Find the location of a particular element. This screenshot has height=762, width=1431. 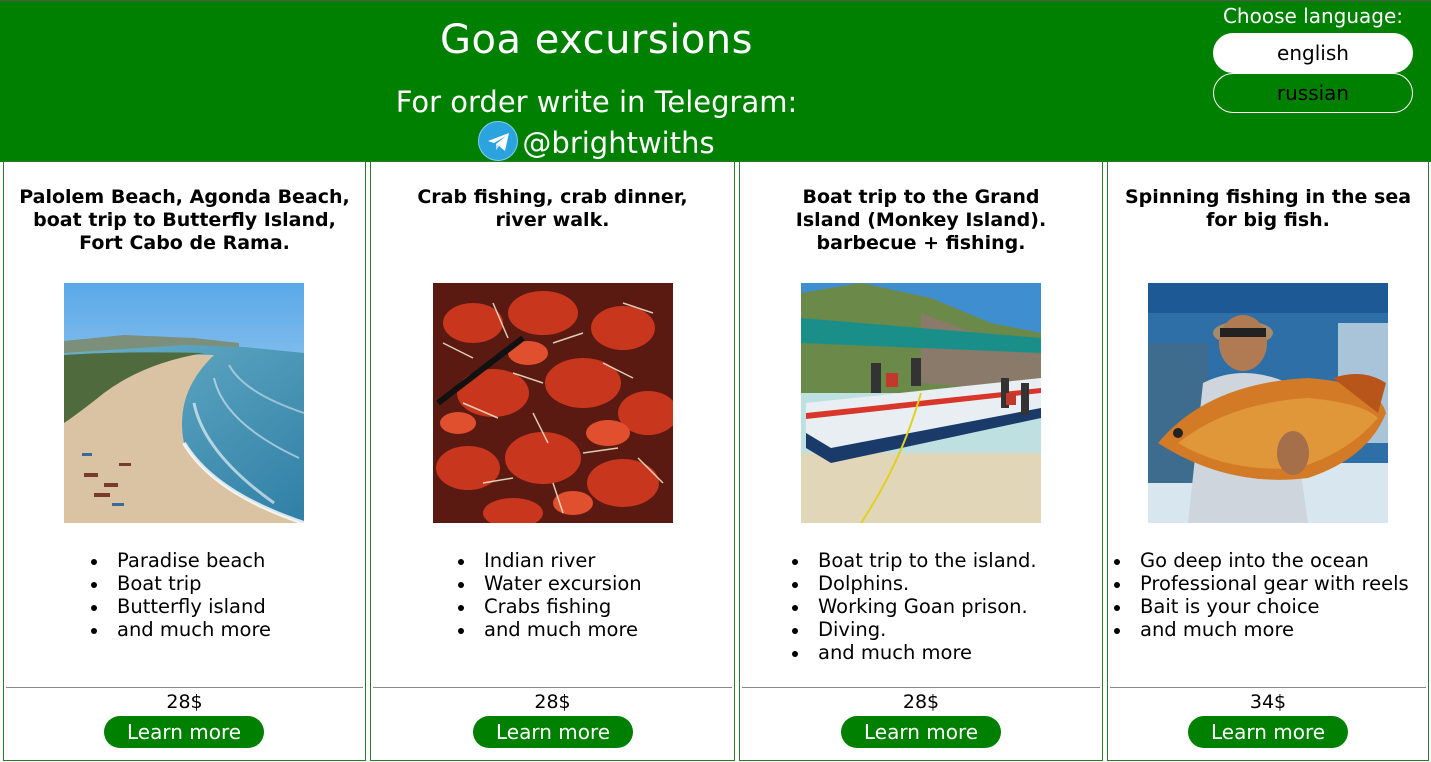

telegram-contact: @brightwiths is located at coordinates (596, 141).